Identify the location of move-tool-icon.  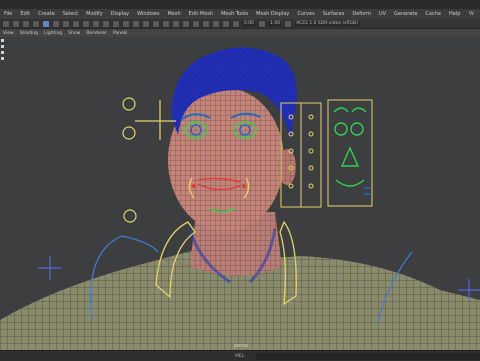
(2, 46).